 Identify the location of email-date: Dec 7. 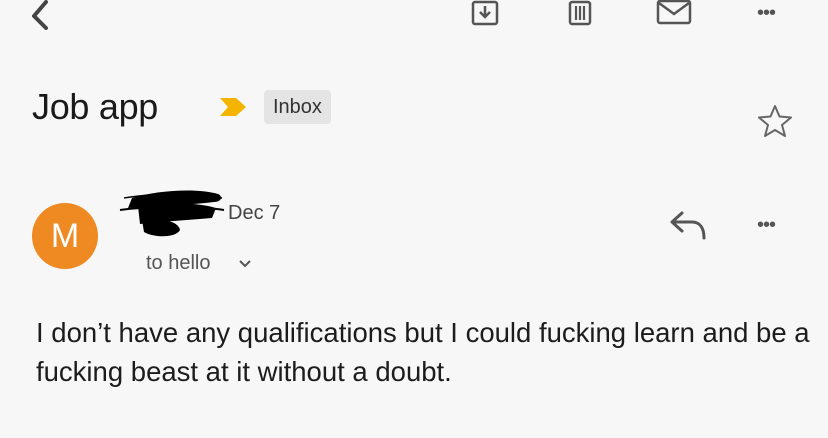
(254, 213).